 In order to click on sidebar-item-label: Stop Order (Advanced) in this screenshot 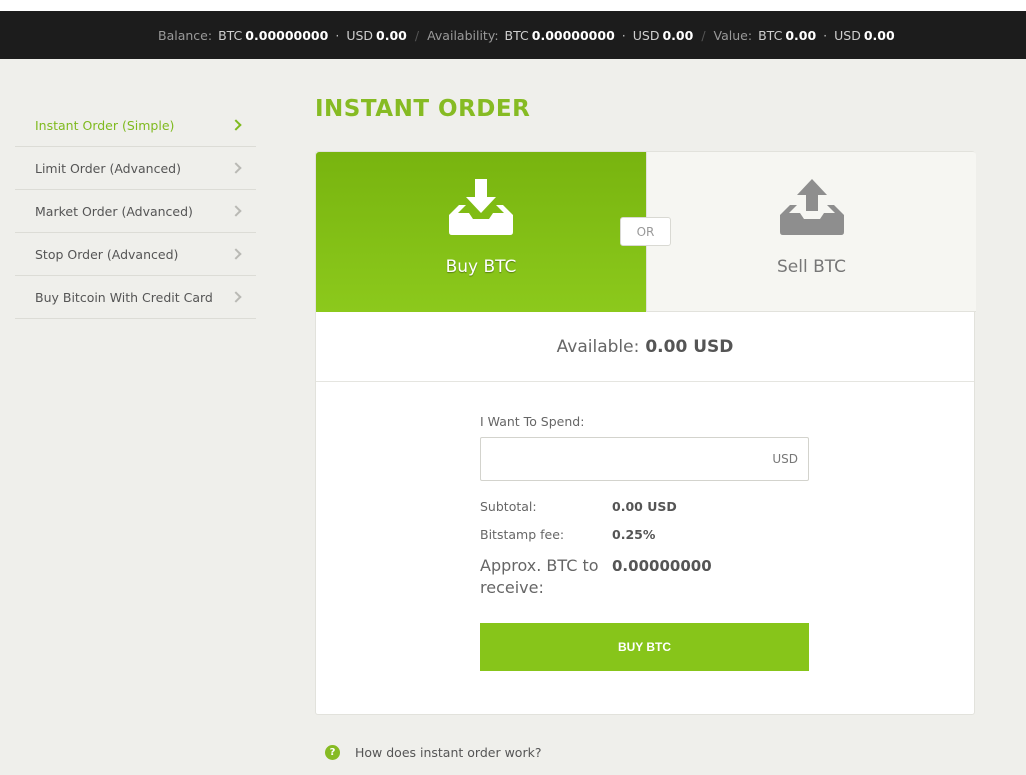, I will do `click(107, 254)`.